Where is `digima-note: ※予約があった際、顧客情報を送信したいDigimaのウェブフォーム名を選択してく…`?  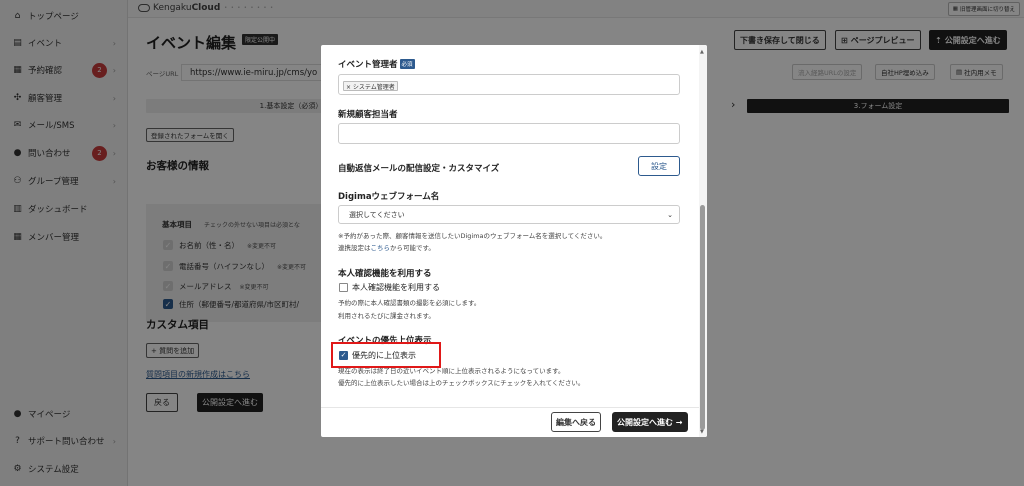 digima-note: ※予約があった際、顧客情報を送信したいDigimaのウェブフォーム名を選択してく… is located at coordinates (472, 236).